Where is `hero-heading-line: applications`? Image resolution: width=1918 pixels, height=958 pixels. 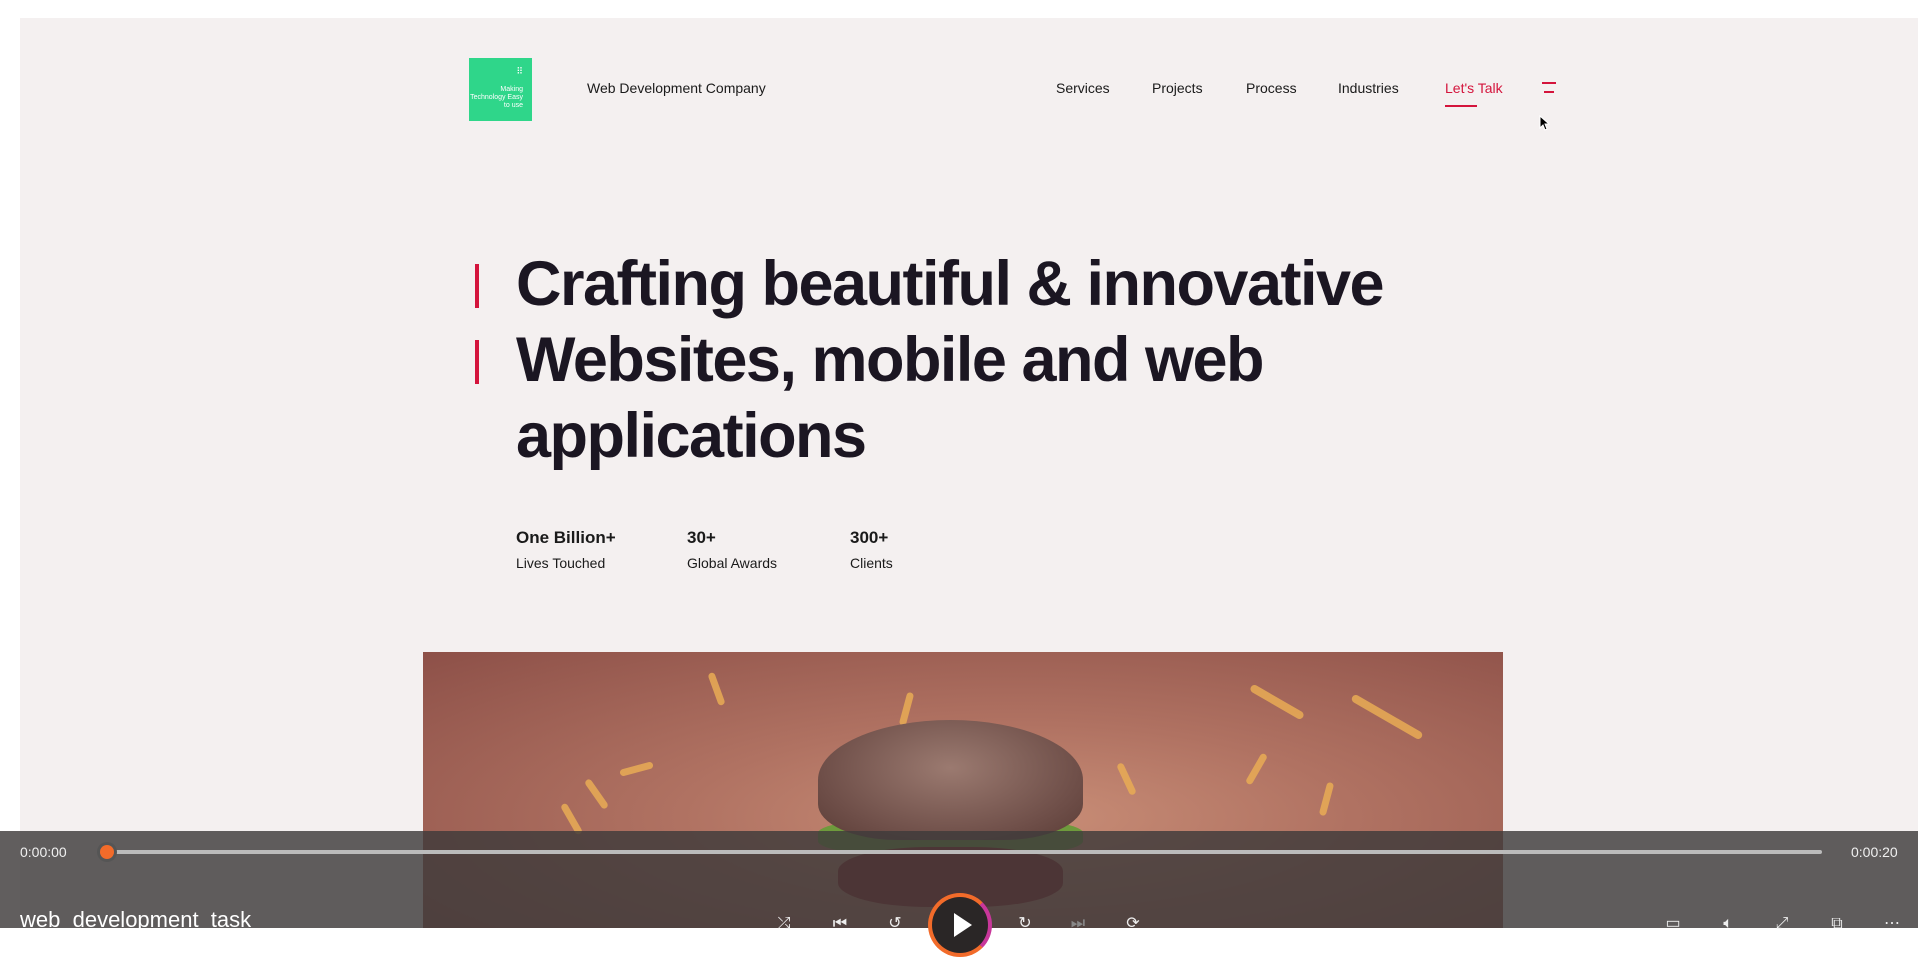
hero-heading-line: applications is located at coordinates (691, 436).